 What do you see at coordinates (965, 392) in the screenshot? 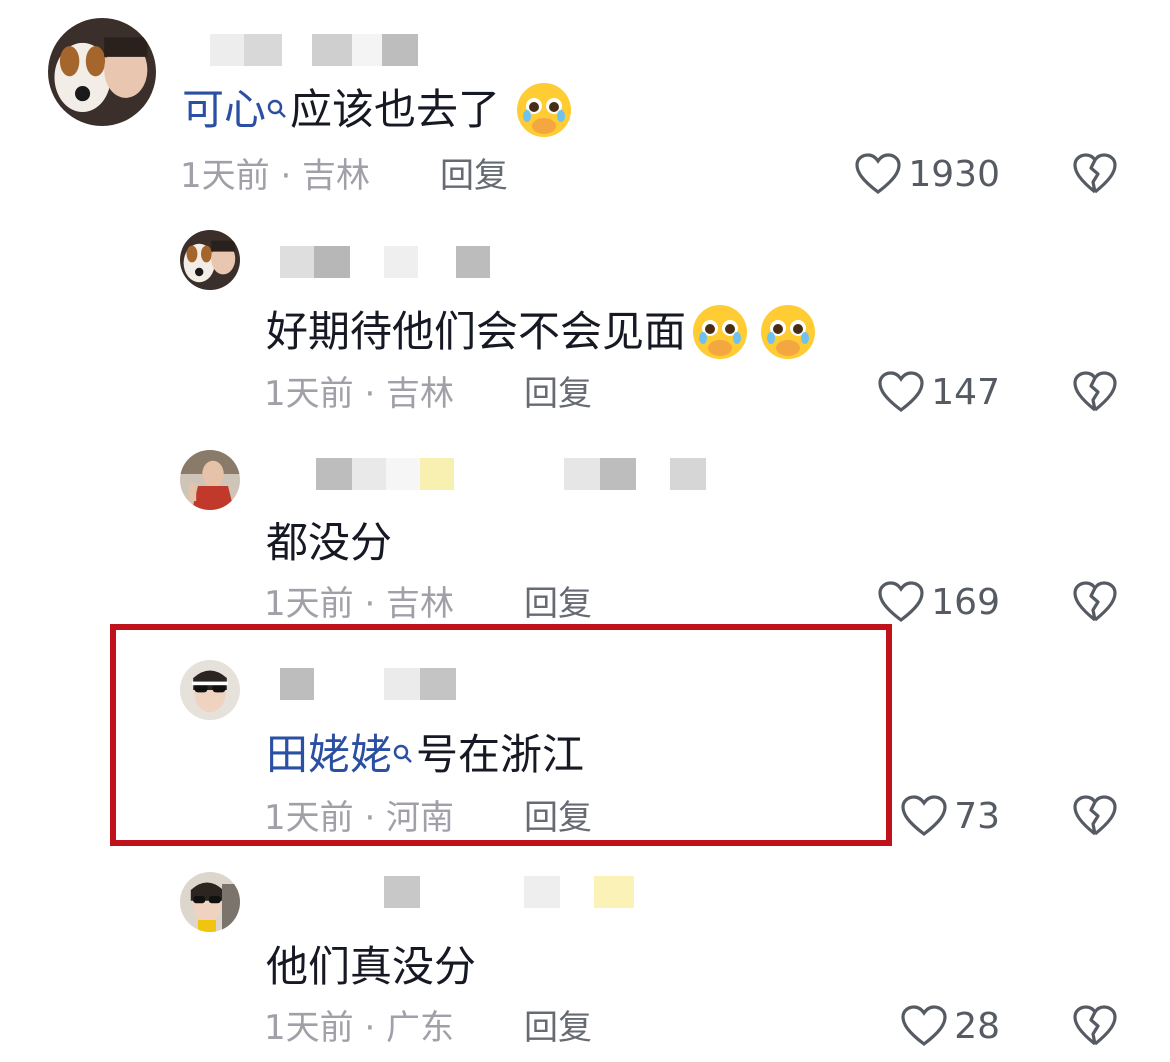
I see `like-count: 147` at bounding box center [965, 392].